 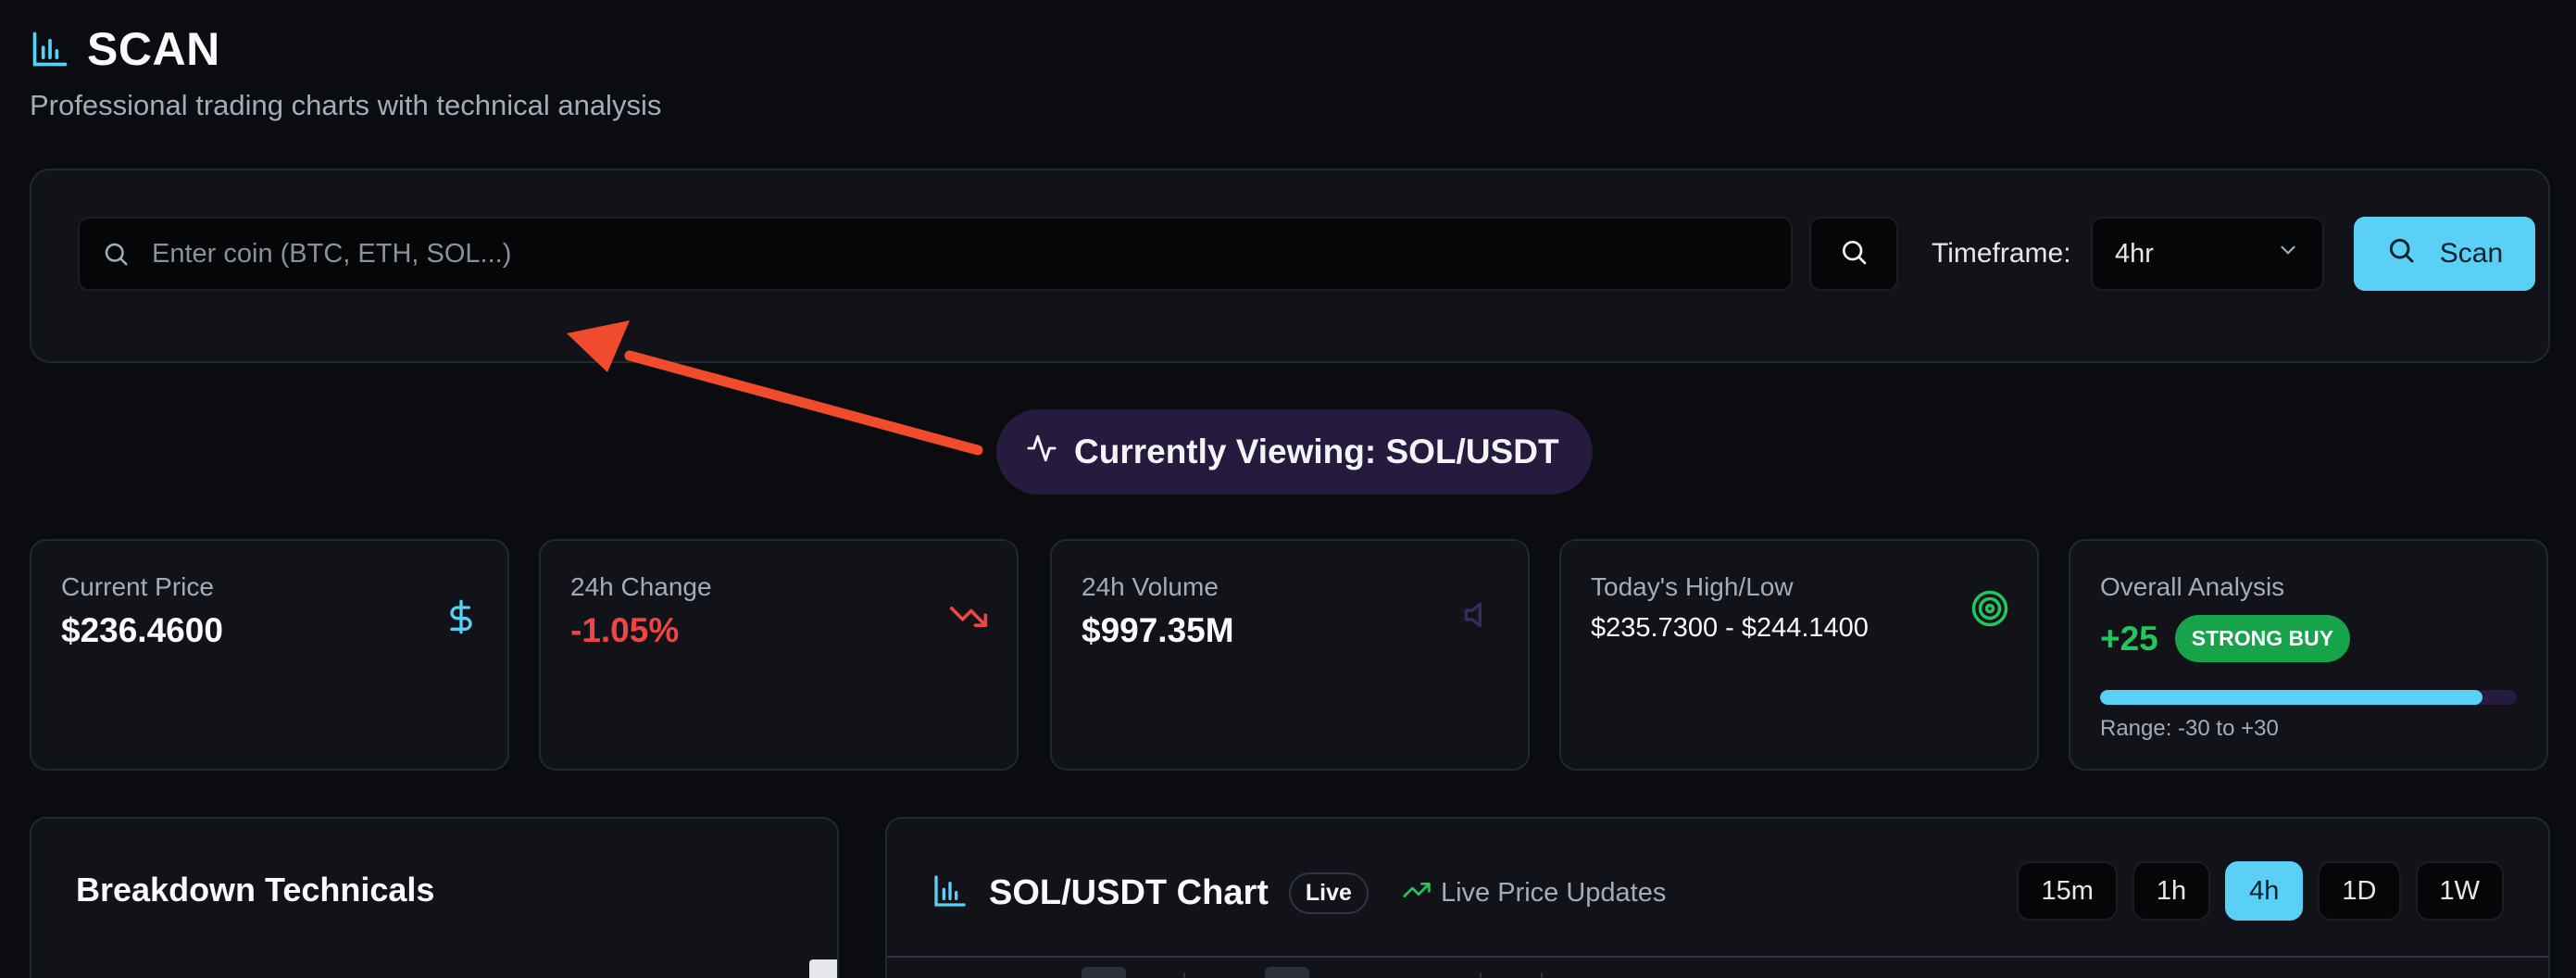 I want to click on chart-toolbar, so click(x=1718, y=967).